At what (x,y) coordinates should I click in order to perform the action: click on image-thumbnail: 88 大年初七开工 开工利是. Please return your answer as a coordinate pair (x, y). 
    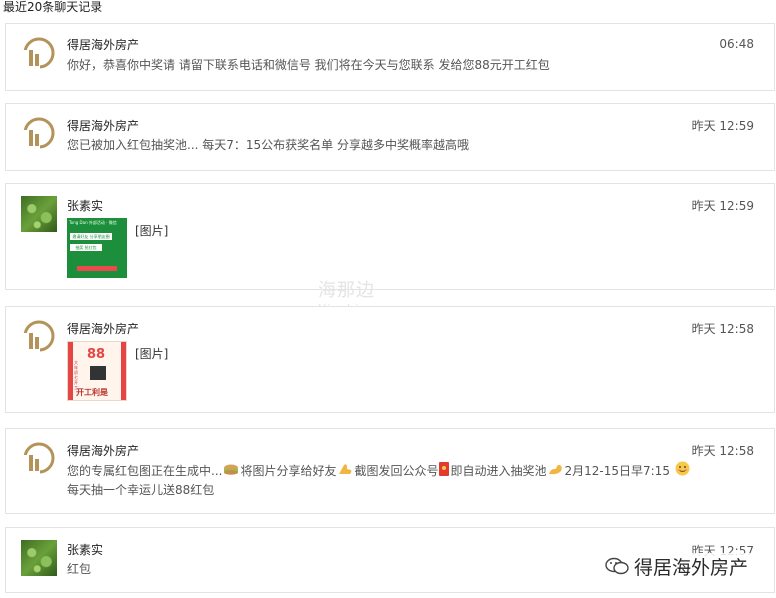
    Looking at the image, I should click on (97, 371).